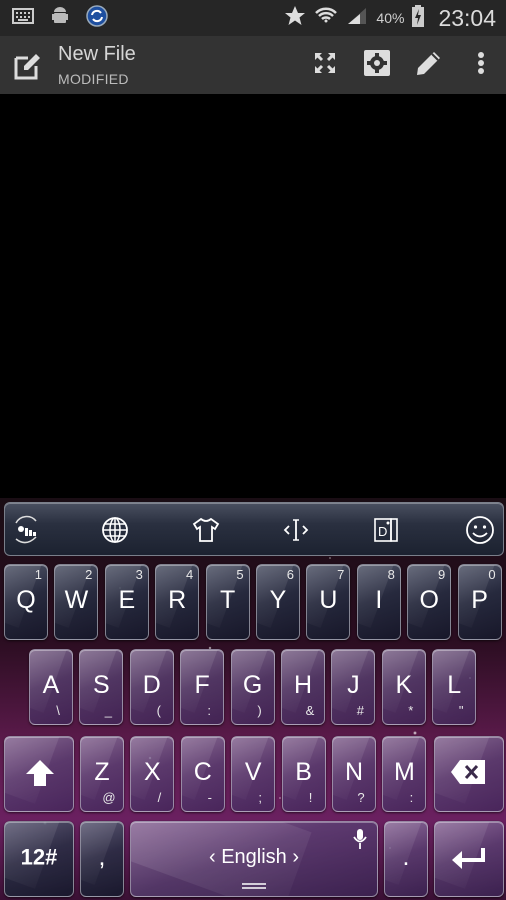 This screenshot has height=900, width=506. What do you see at coordinates (295, 18) in the screenshot?
I see `star-icon` at bounding box center [295, 18].